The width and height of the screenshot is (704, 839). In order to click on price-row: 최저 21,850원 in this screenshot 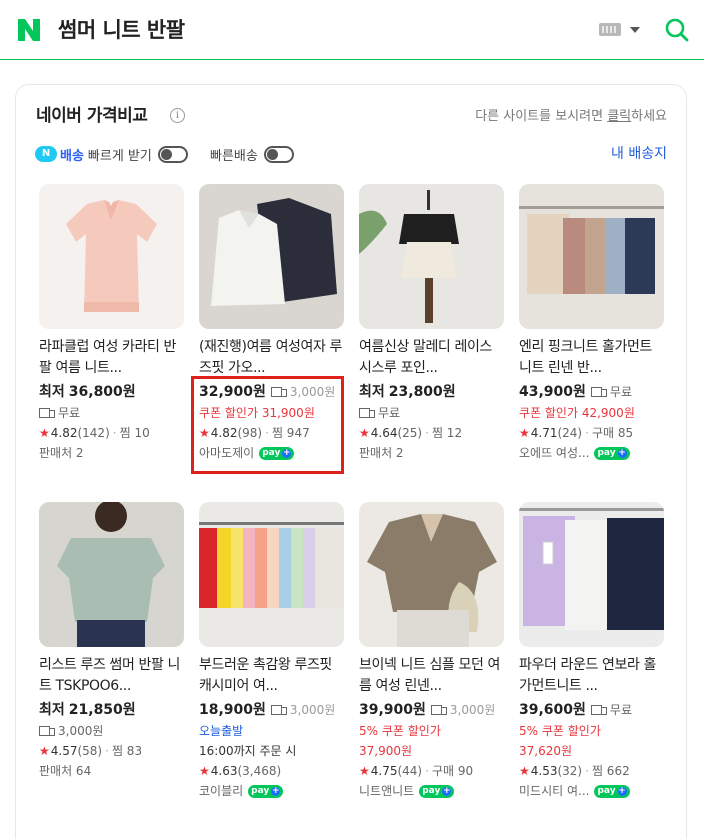, I will do `click(87, 710)`.